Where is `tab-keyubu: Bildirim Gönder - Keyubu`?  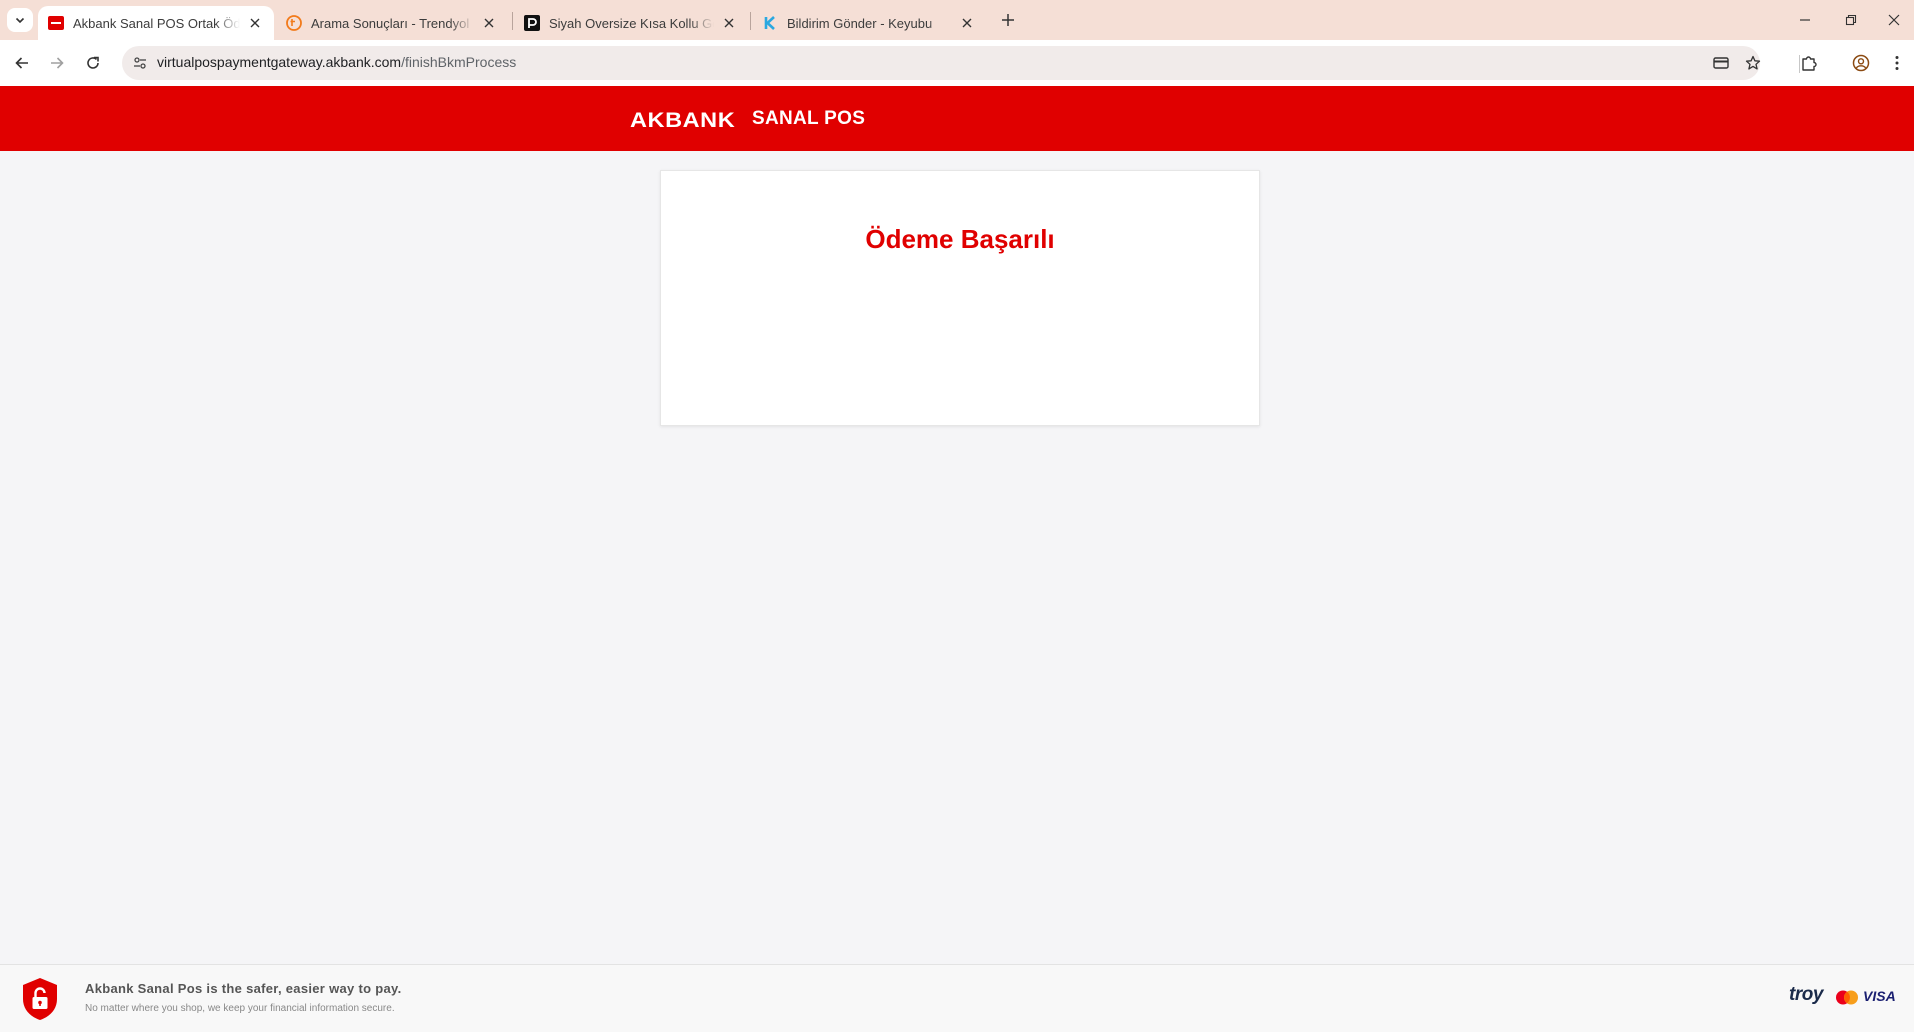
tab-keyubu: Bildirim Gönder - Keyubu is located at coordinates (869, 23).